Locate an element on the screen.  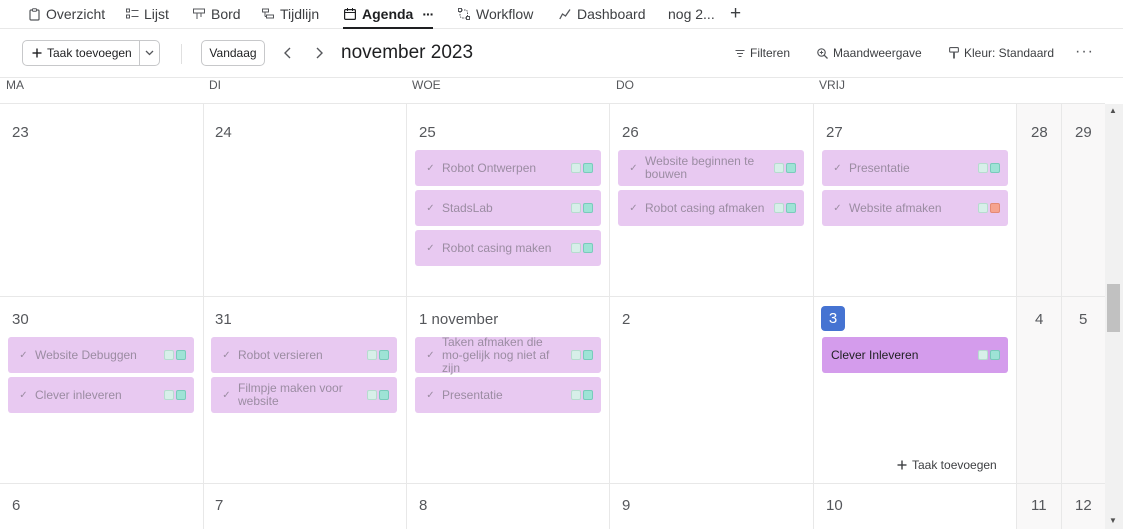
month-view-button: Maandweergave is located at coordinates (869, 53).